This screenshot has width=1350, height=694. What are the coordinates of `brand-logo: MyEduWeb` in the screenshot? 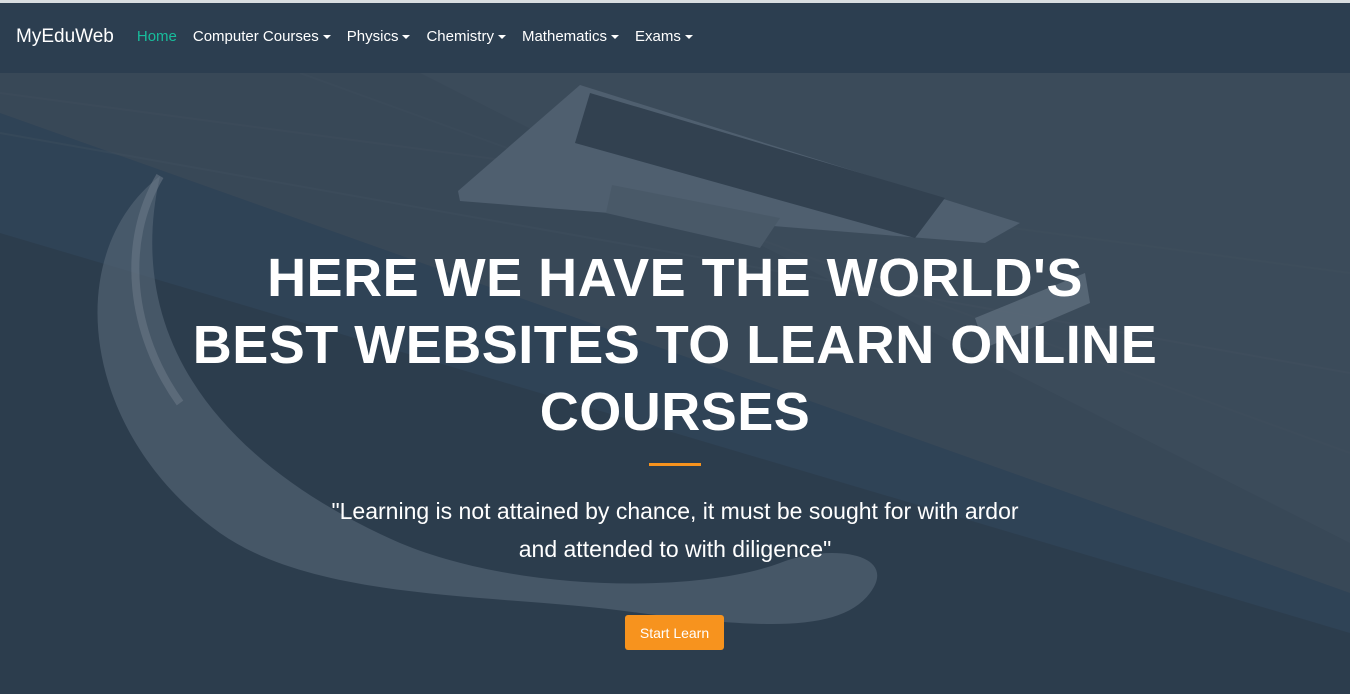 It's located at (65, 37).